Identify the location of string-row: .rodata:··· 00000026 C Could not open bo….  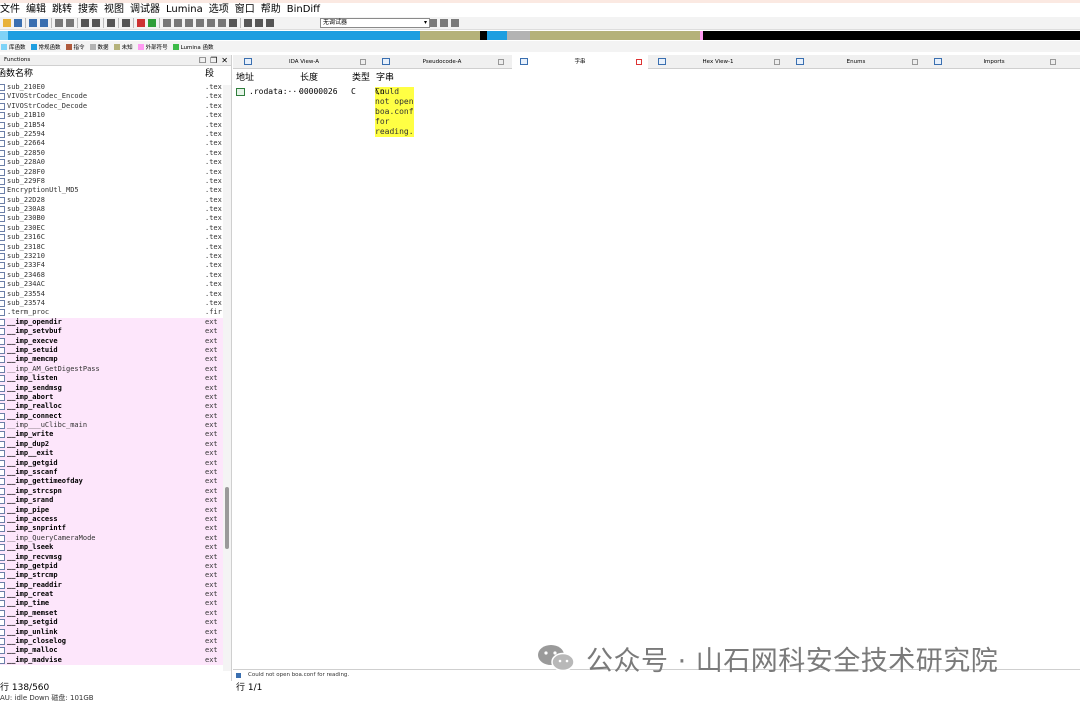
(656, 112).